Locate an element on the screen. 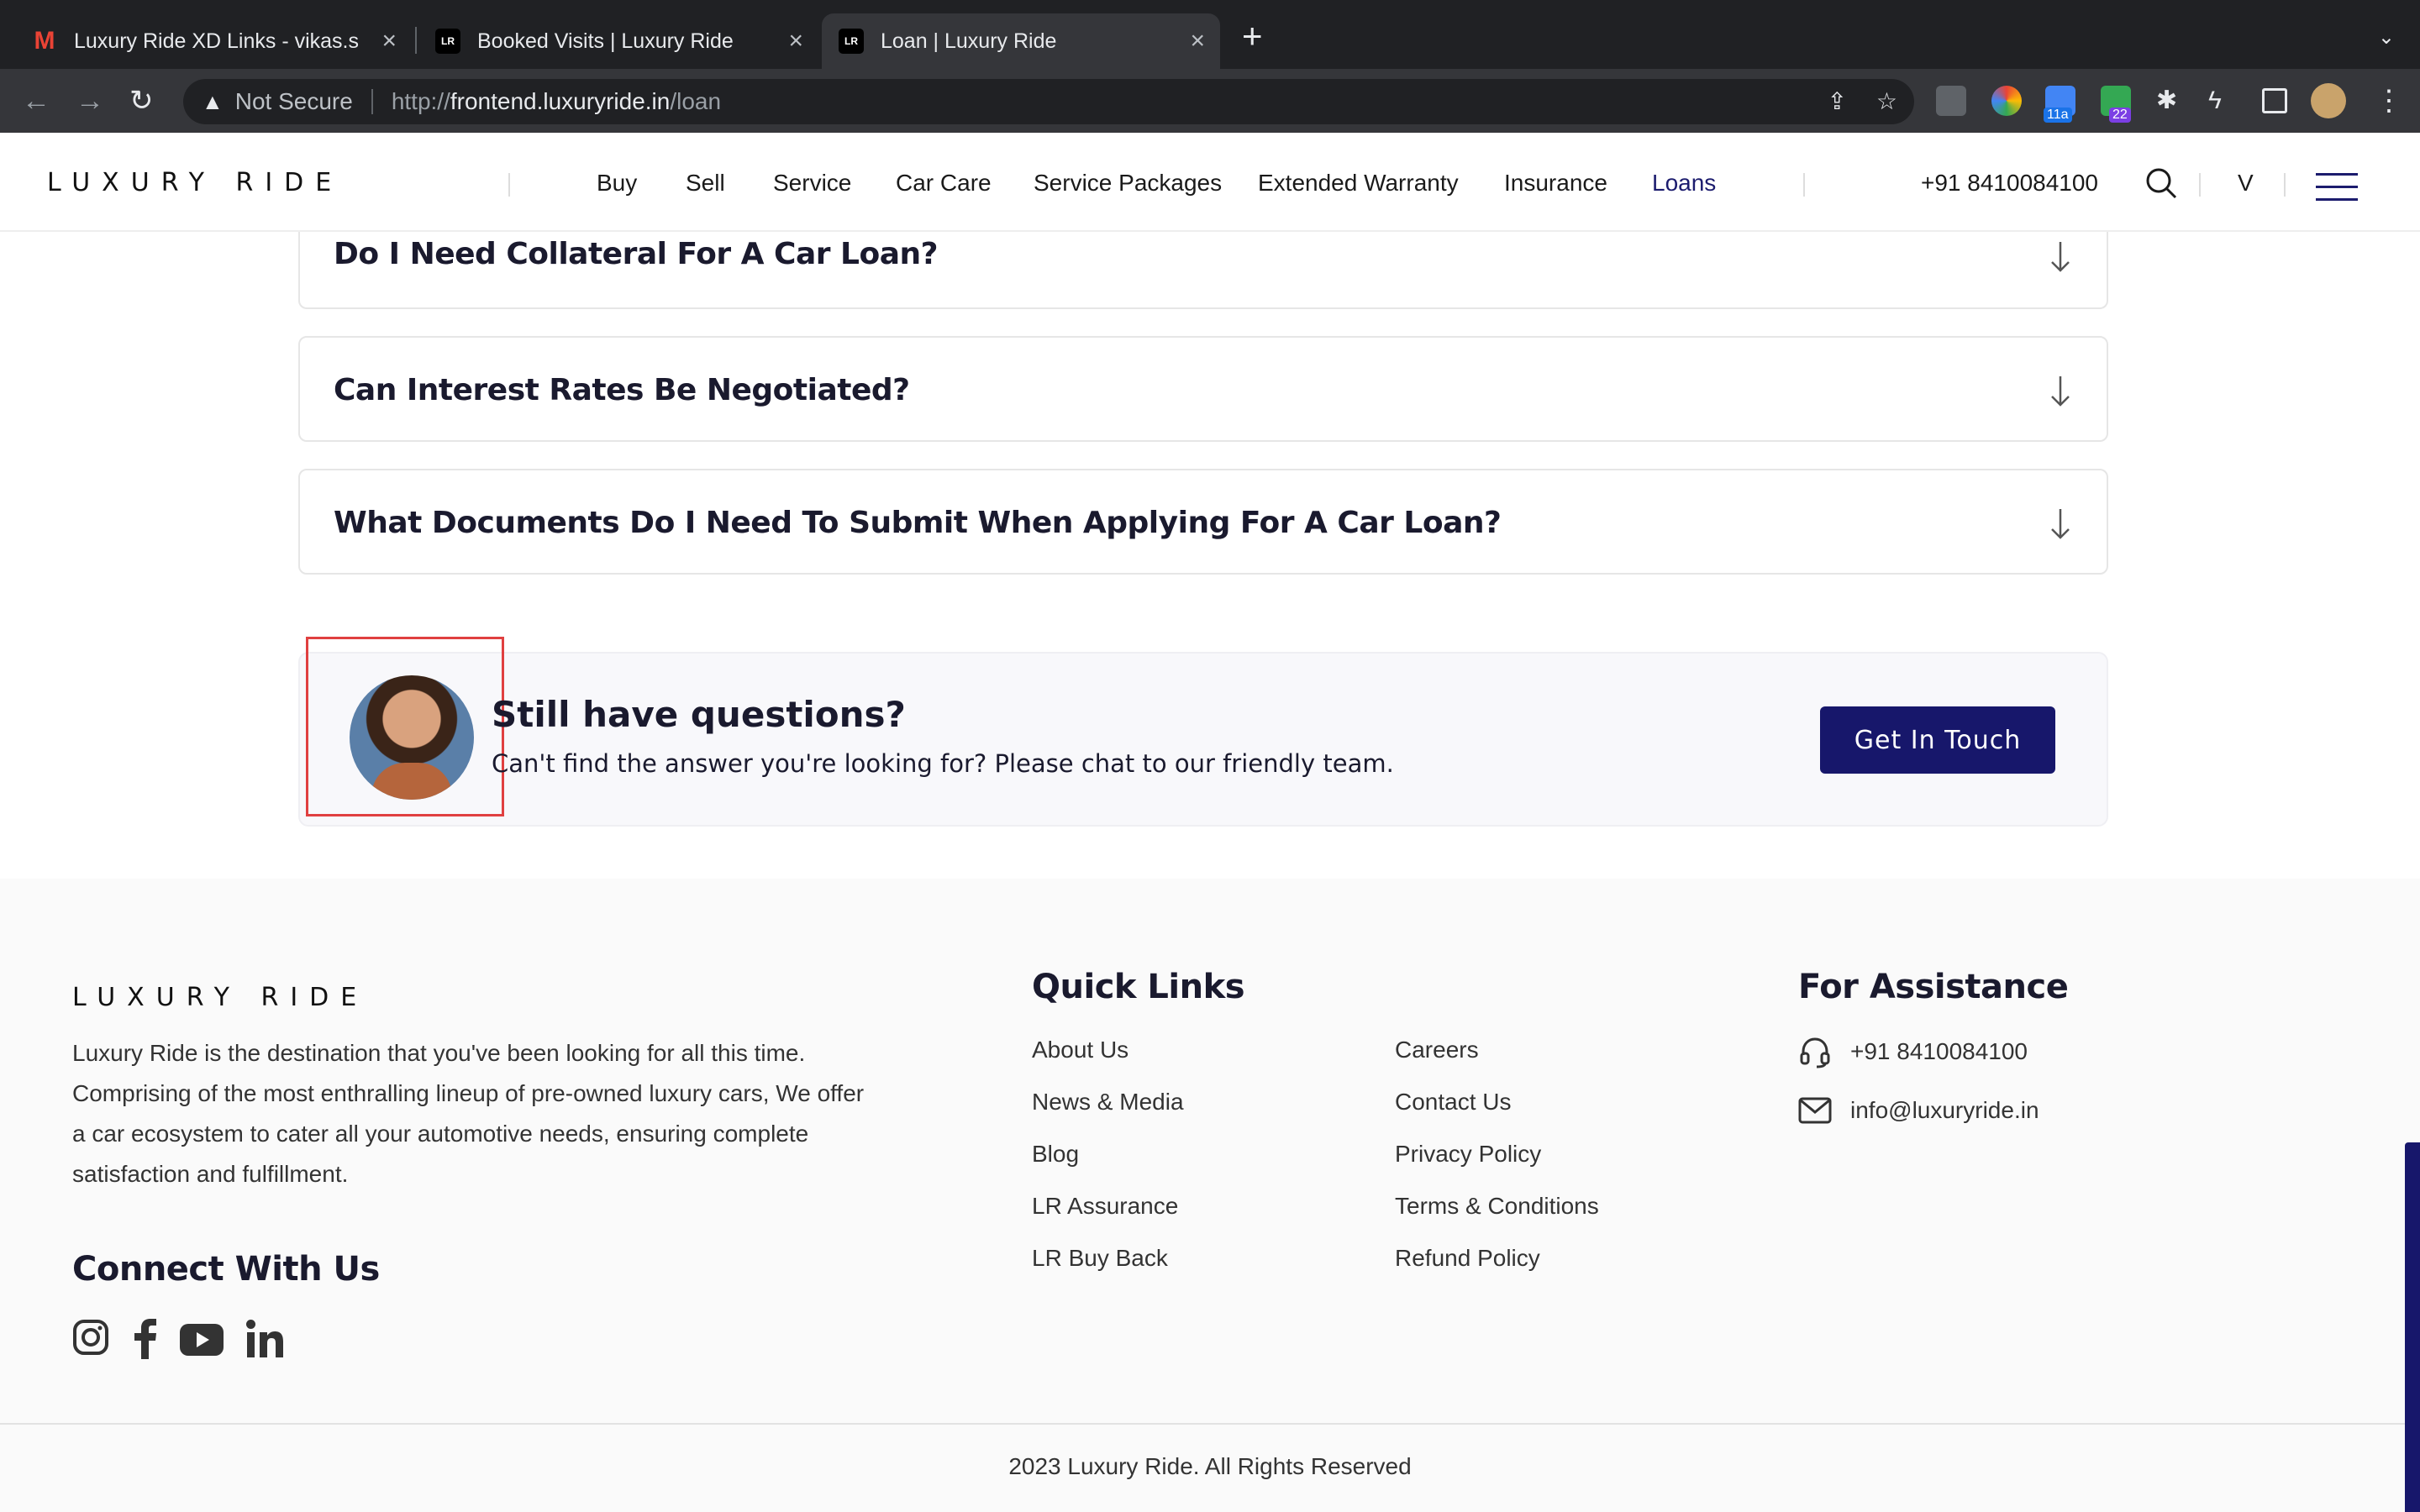 Image resolution: width=2420 pixels, height=1512 pixels. assistance-heading: For Assistance is located at coordinates (1933, 987).